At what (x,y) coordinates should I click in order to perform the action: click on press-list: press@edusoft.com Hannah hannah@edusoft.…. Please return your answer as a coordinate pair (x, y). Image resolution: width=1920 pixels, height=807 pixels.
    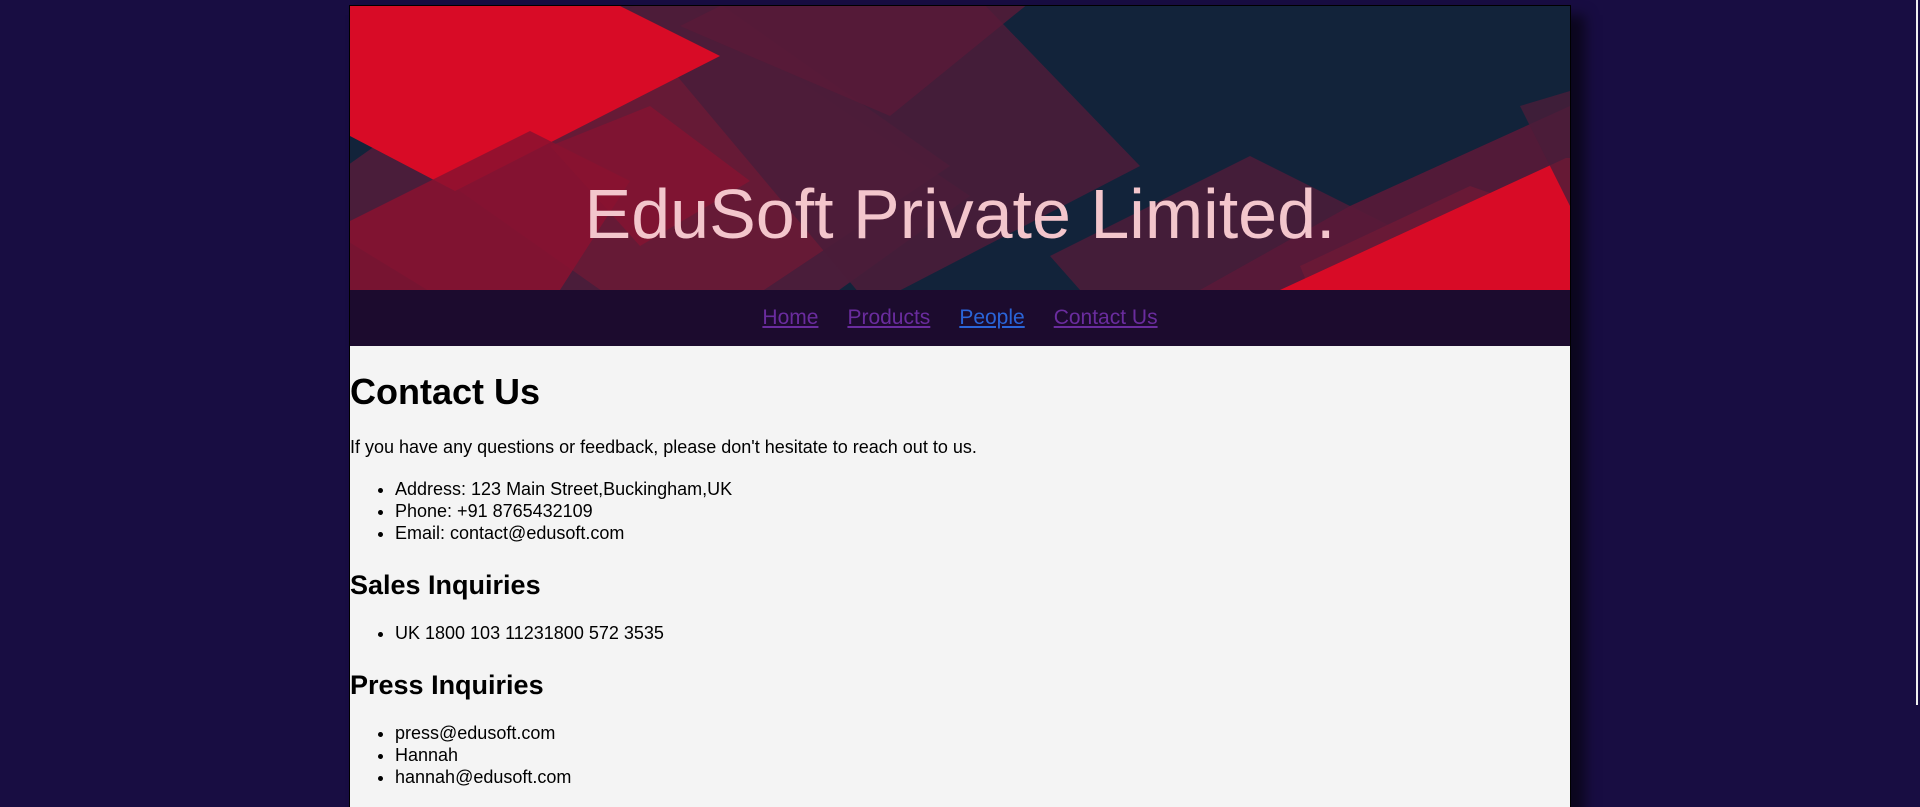
    Looking at the image, I should click on (960, 755).